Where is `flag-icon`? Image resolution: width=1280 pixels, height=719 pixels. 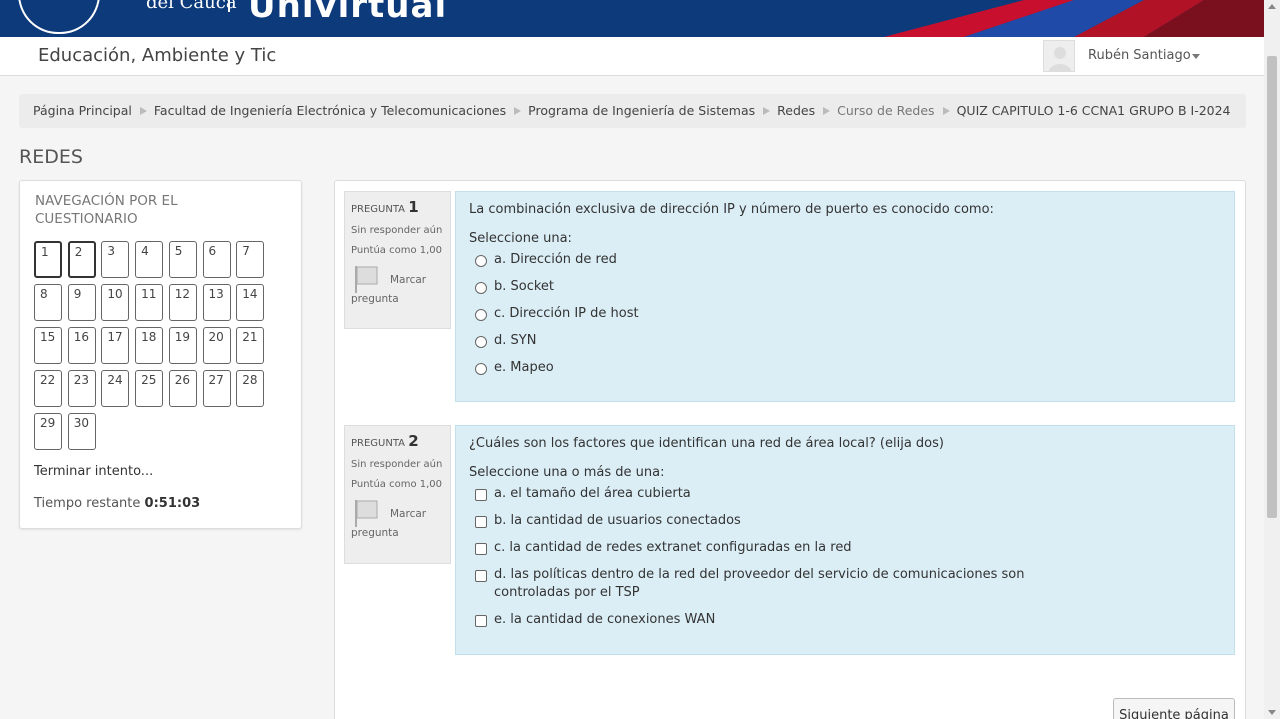 flag-icon is located at coordinates (366, 513).